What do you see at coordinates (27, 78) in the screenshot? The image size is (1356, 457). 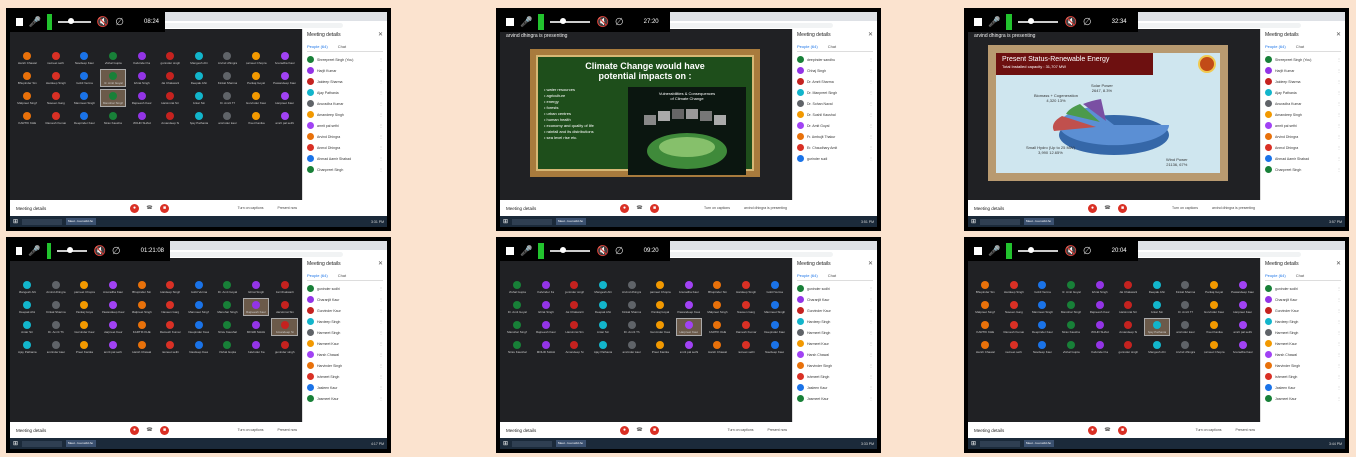 I see `participant-tile: Bhupinder Sin` at bounding box center [27, 78].